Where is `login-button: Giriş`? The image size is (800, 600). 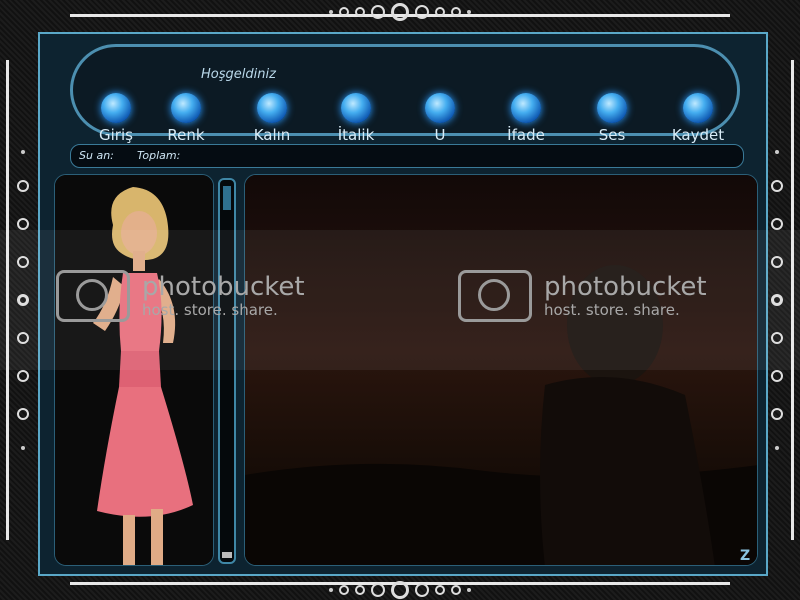
login-button: Giriş is located at coordinates (116, 119).